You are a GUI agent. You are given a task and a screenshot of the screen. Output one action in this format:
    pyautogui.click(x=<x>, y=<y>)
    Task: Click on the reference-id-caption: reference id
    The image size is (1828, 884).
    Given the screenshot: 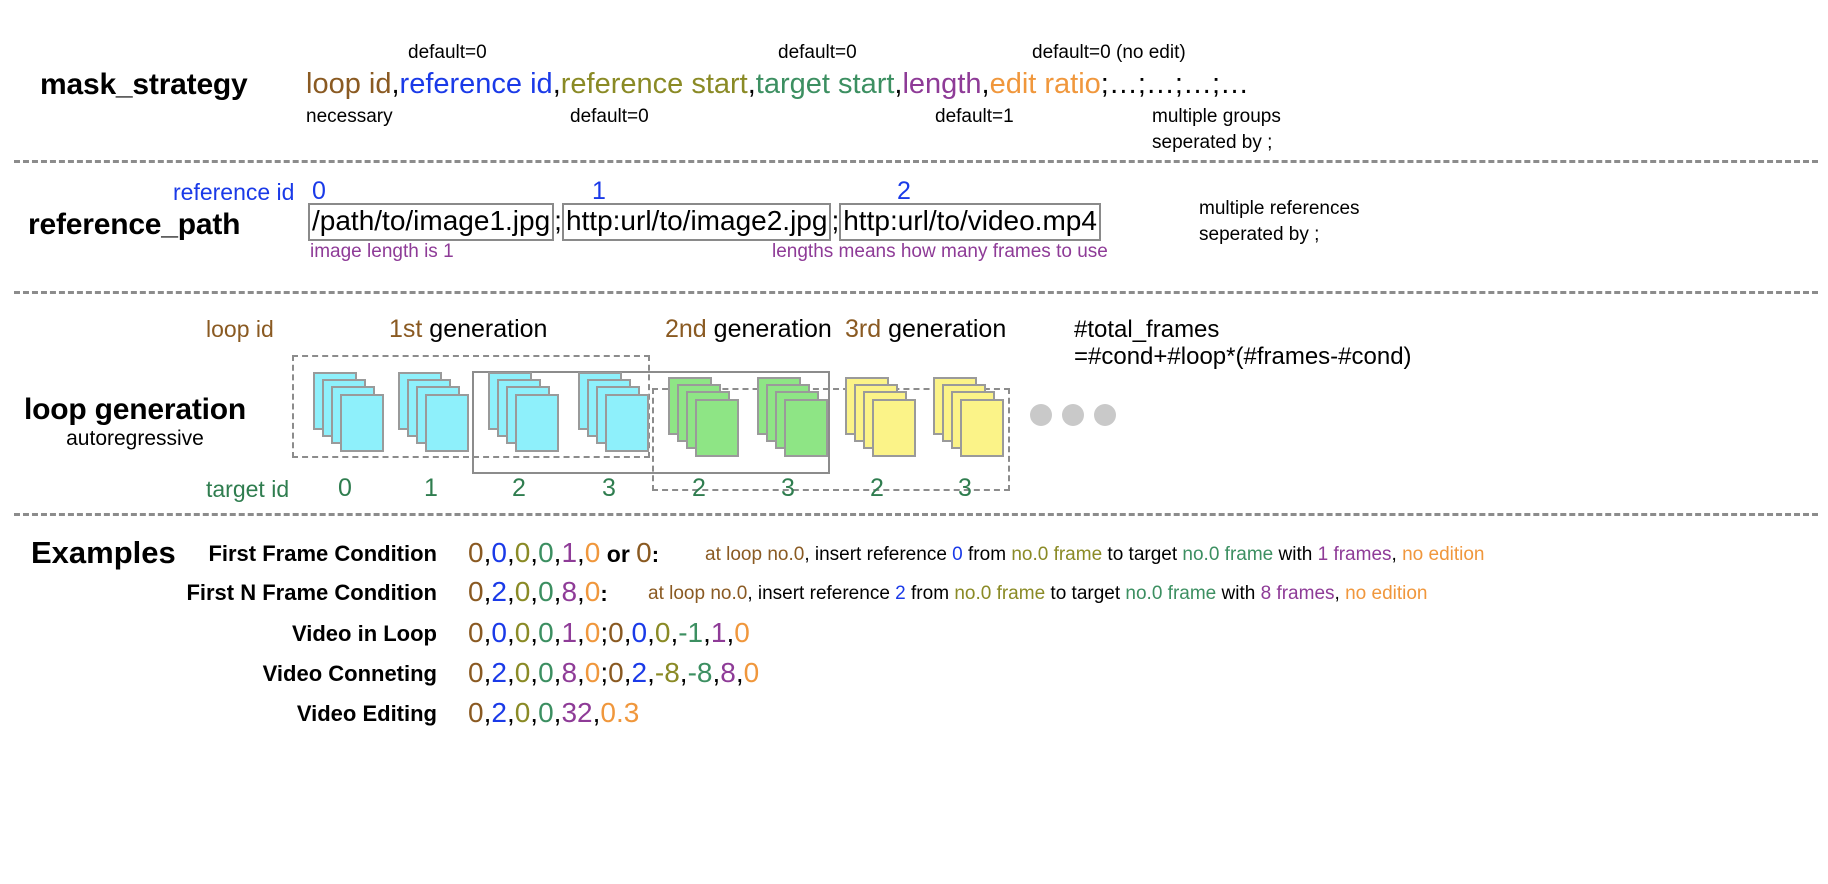 What is the action you would take?
    pyautogui.click(x=234, y=192)
    